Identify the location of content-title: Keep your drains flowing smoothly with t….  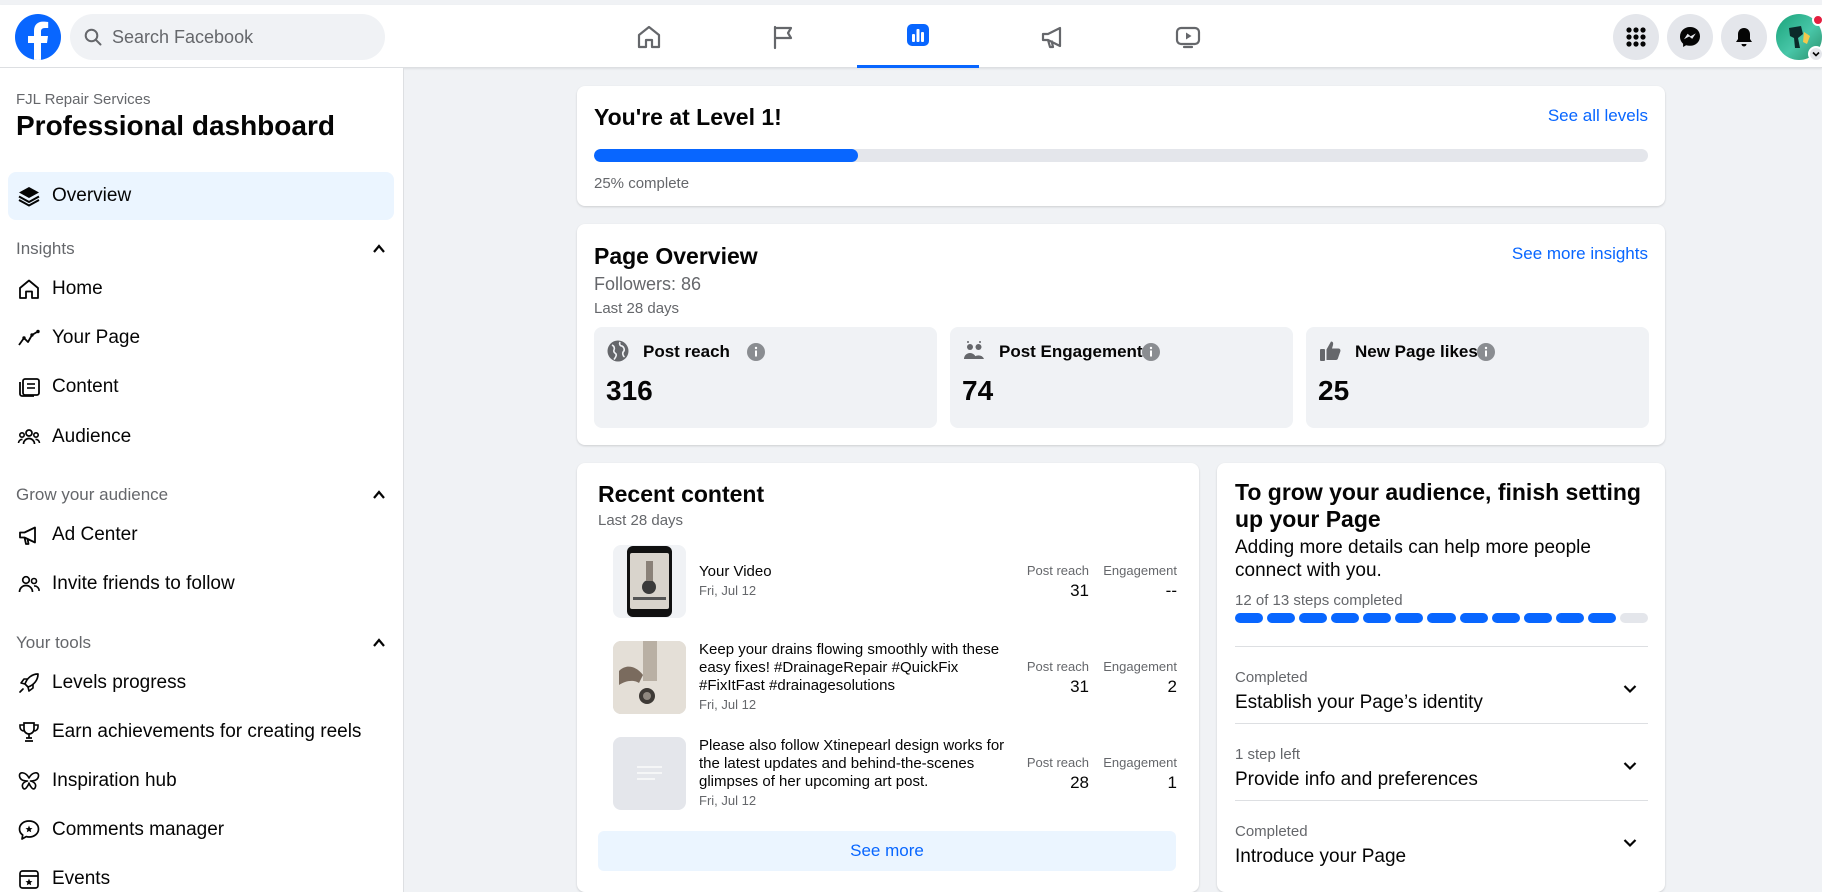
(849, 667).